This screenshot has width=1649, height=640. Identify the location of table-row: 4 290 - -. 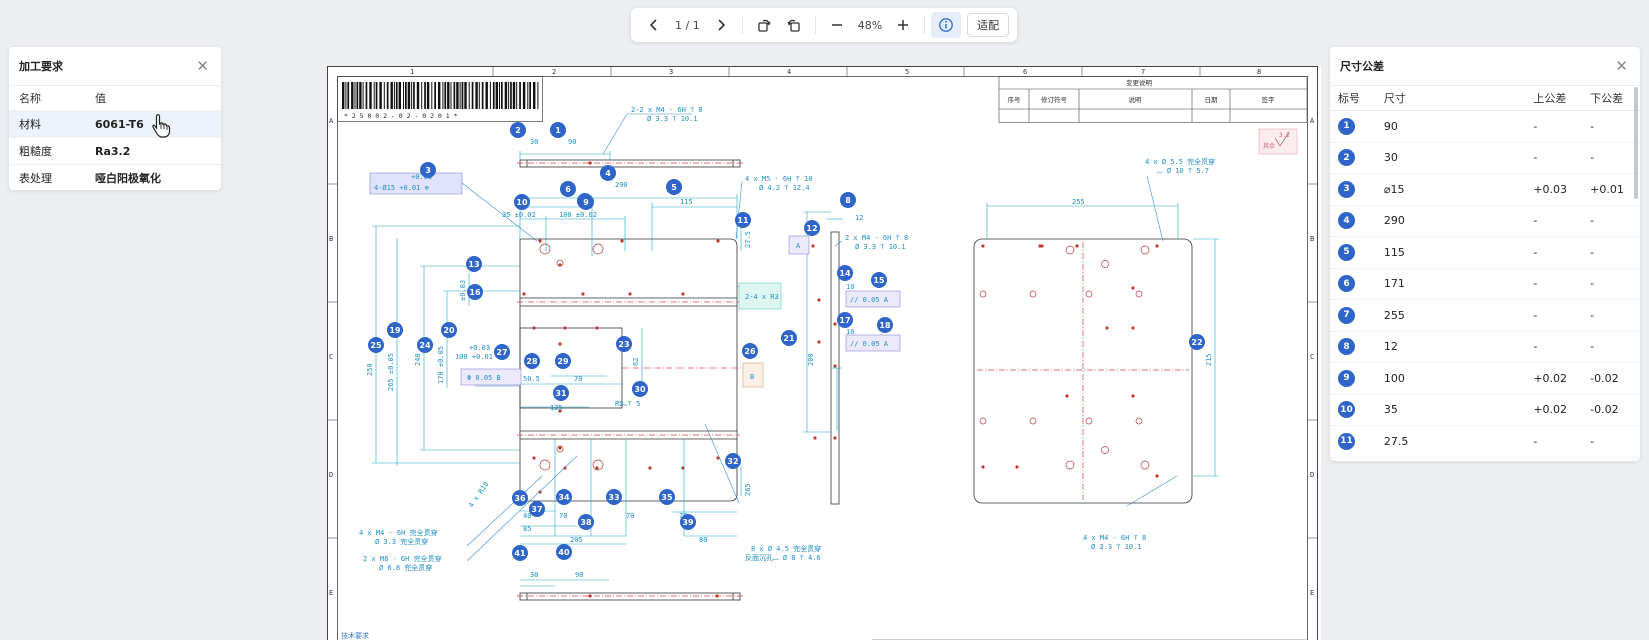
(1485, 221).